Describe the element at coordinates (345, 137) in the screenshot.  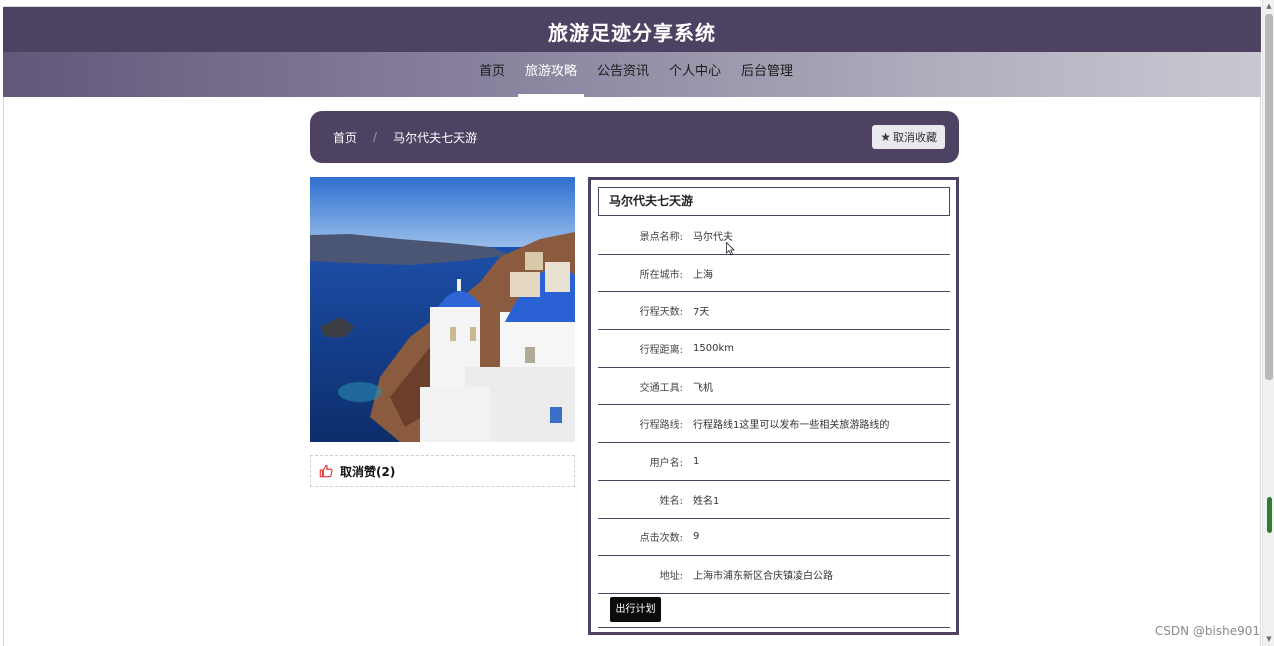
I see `breadcrumb-home: 首页` at that location.